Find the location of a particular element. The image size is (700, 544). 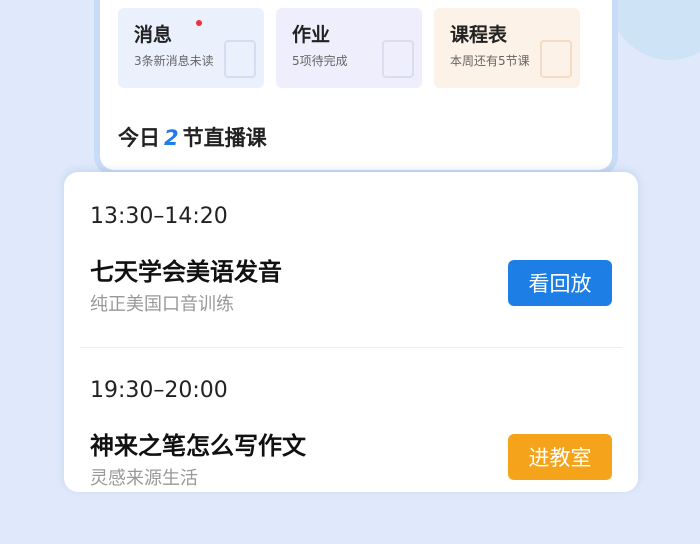

lesson-title: 神来之笔怎么写作文 is located at coordinates (198, 446).